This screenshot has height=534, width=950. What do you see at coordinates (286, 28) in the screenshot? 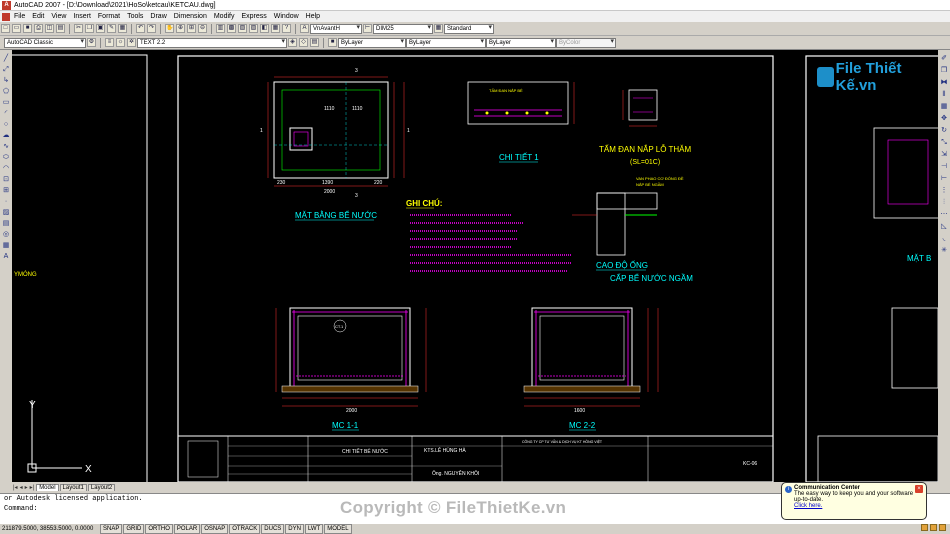
I see `help-icon: ?` at bounding box center [286, 28].